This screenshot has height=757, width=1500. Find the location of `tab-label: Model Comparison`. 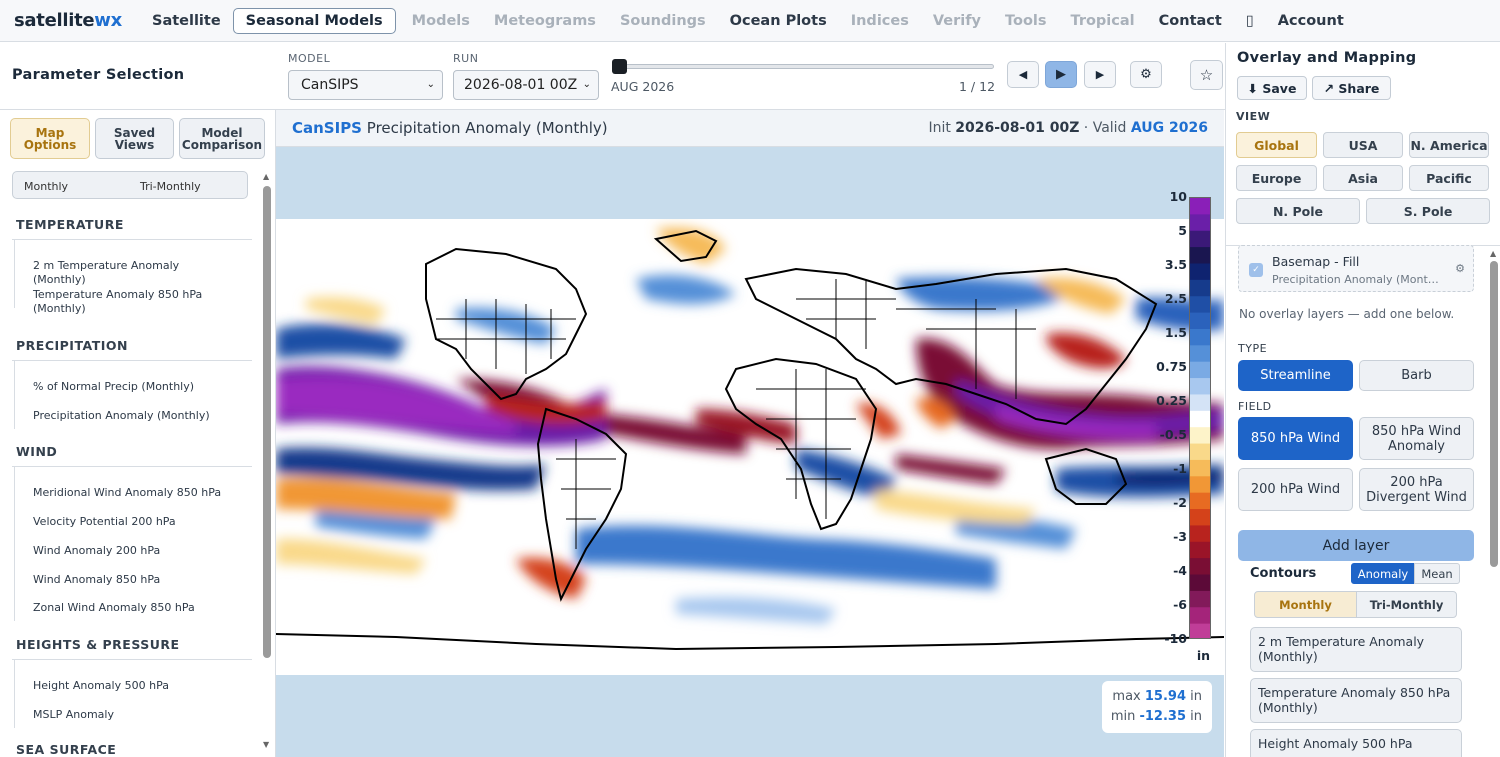

tab-label: Model Comparison is located at coordinates (222, 138).